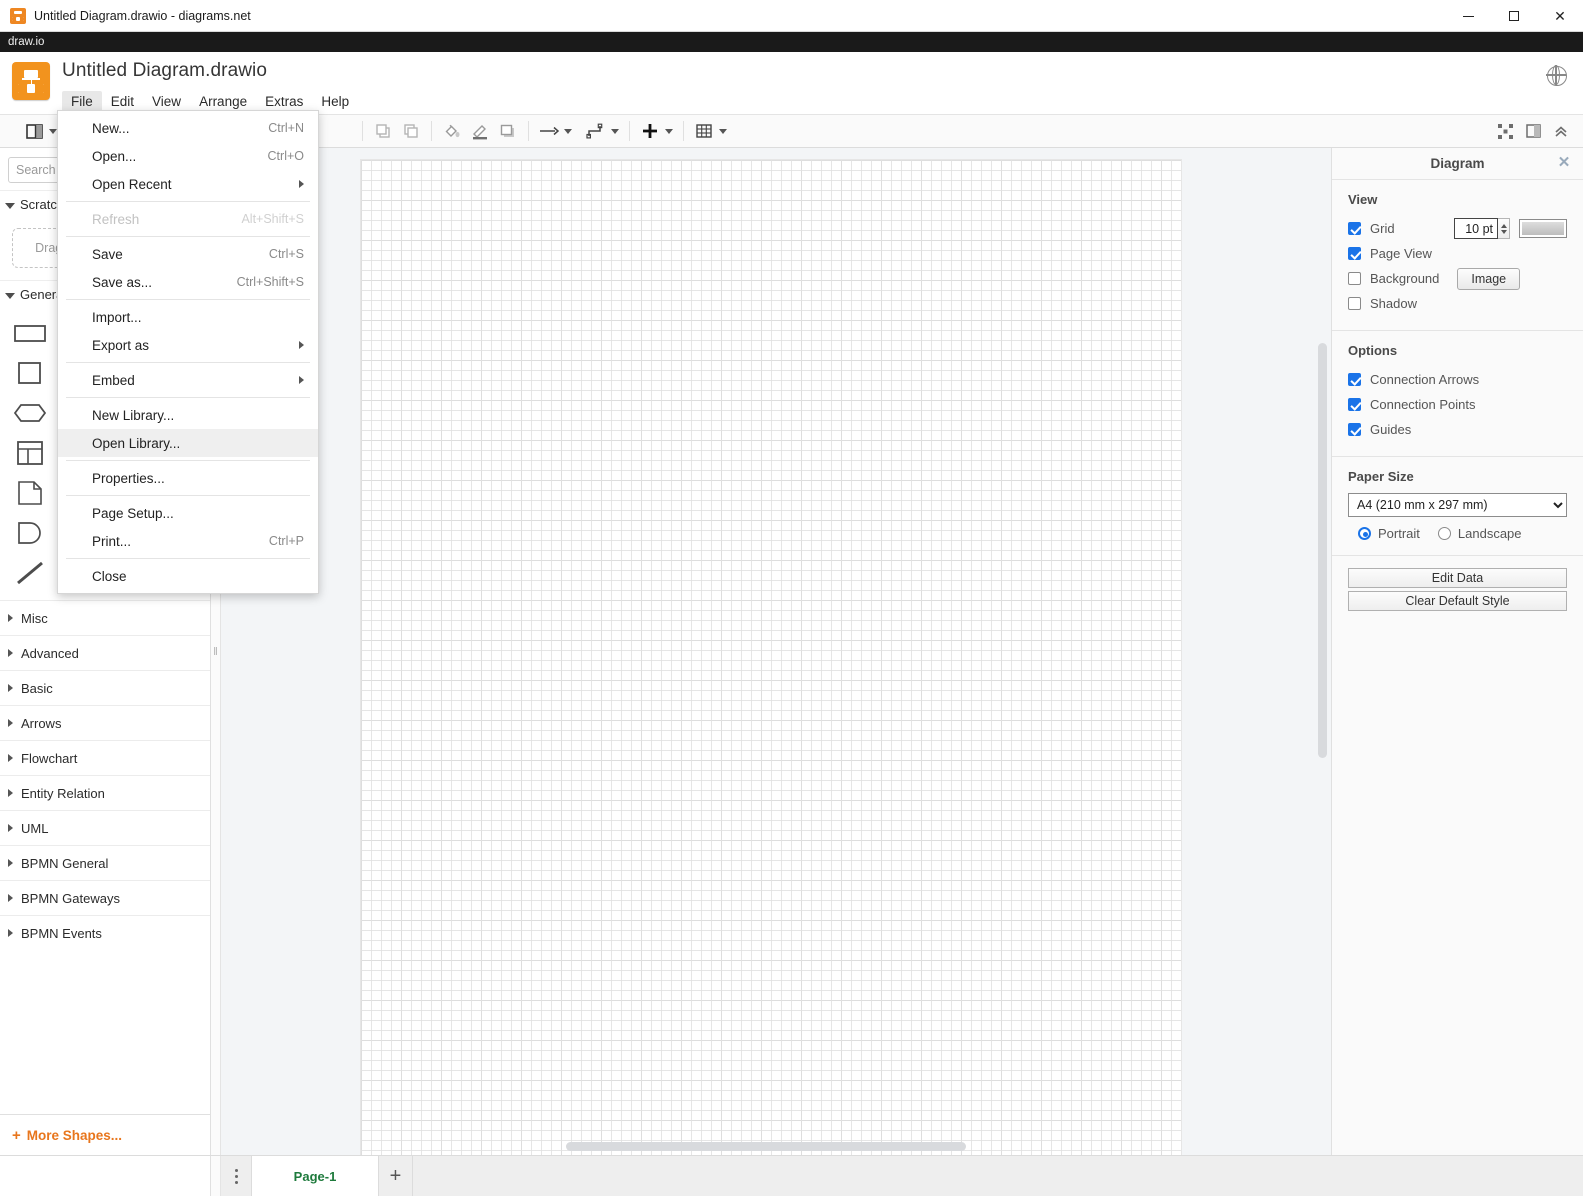 The image size is (1583, 1196). What do you see at coordinates (188, 184) in the screenshot?
I see `menu-item-open-recent: Open Recent` at bounding box center [188, 184].